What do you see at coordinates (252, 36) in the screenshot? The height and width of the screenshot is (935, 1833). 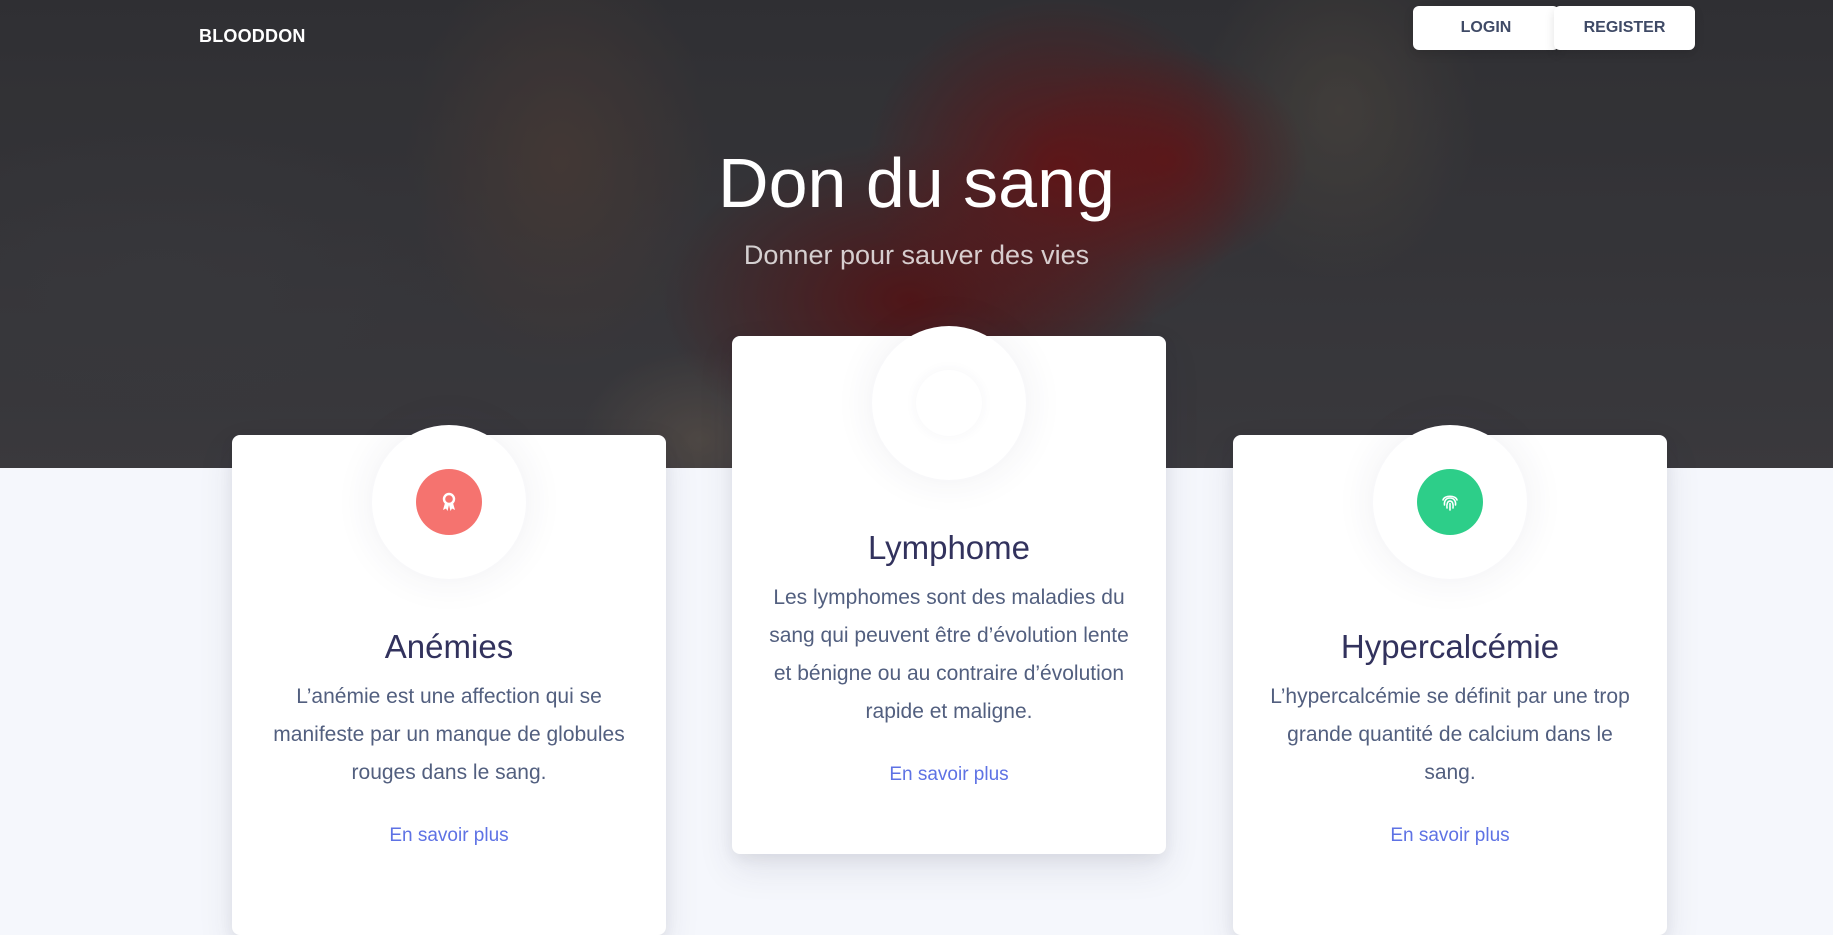 I see `brand-logo: BLOODDON` at bounding box center [252, 36].